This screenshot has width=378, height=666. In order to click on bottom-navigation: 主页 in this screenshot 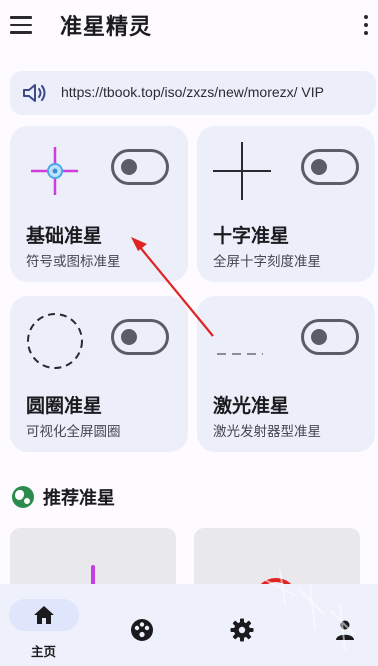, I will do `click(189, 625)`.